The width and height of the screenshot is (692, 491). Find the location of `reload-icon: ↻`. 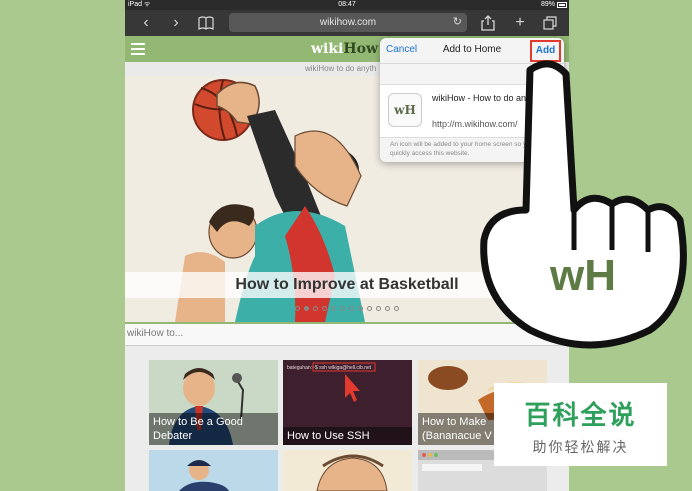

reload-icon: ↻ is located at coordinates (457, 22).